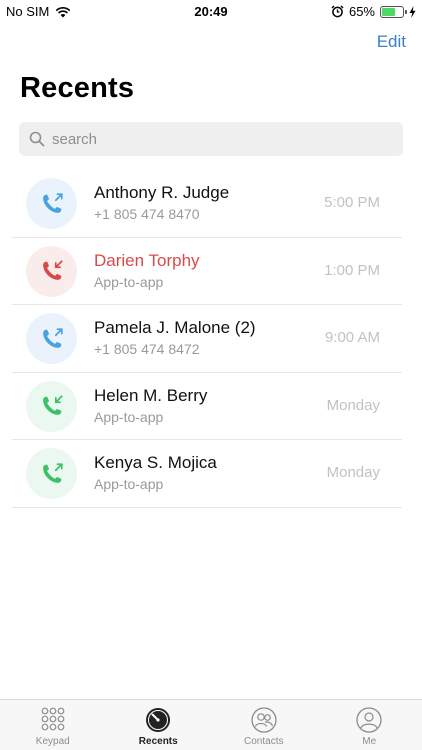 This screenshot has width=422, height=750. I want to click on call-time: 5:00 PM, so click(352, 202).